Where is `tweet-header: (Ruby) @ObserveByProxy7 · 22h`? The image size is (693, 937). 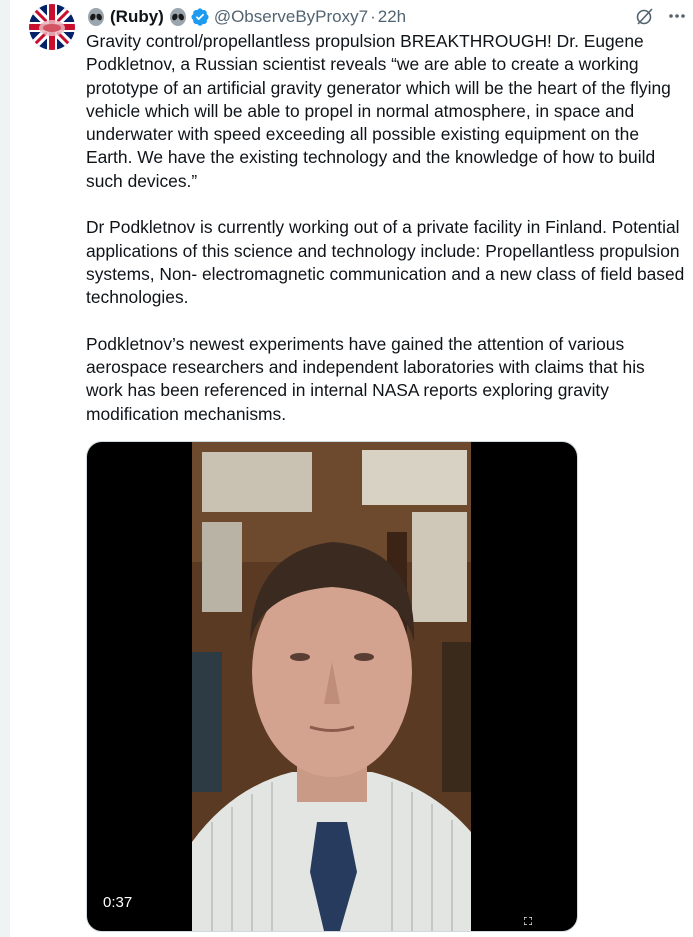 tweet-header: (Ruby) @ObserveByProxy7 · 22h is located at coordinates (246, 17).